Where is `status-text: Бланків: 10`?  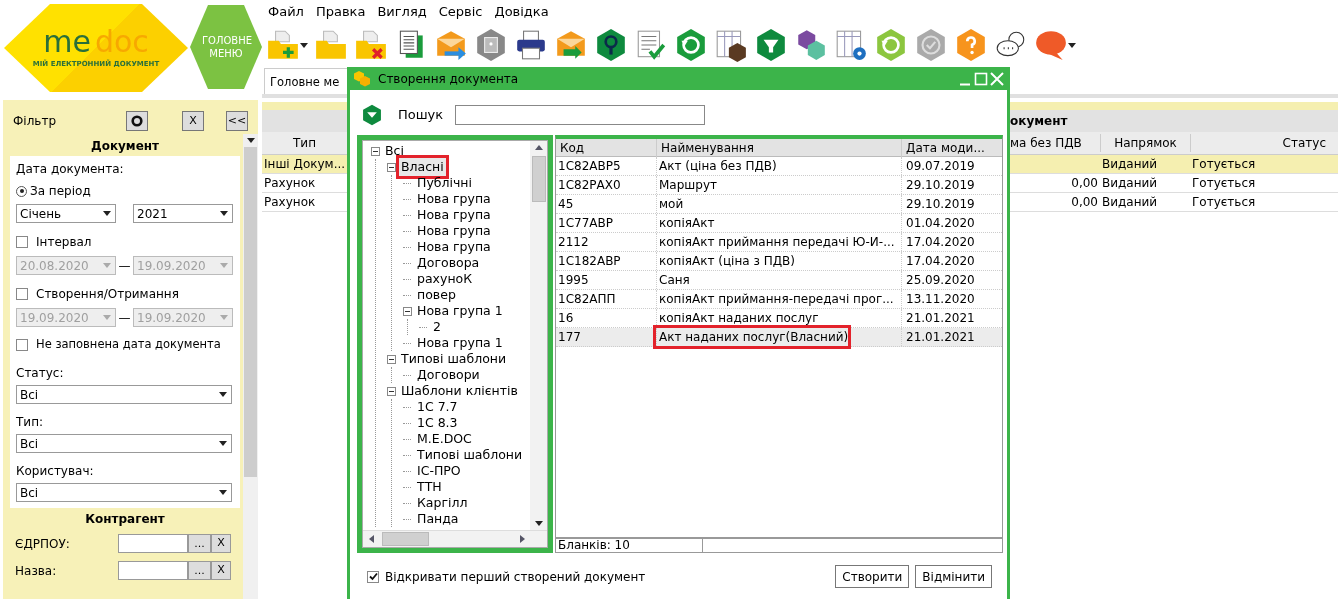 status-text: Бланків: 10 is located at coordinates (629, 545).